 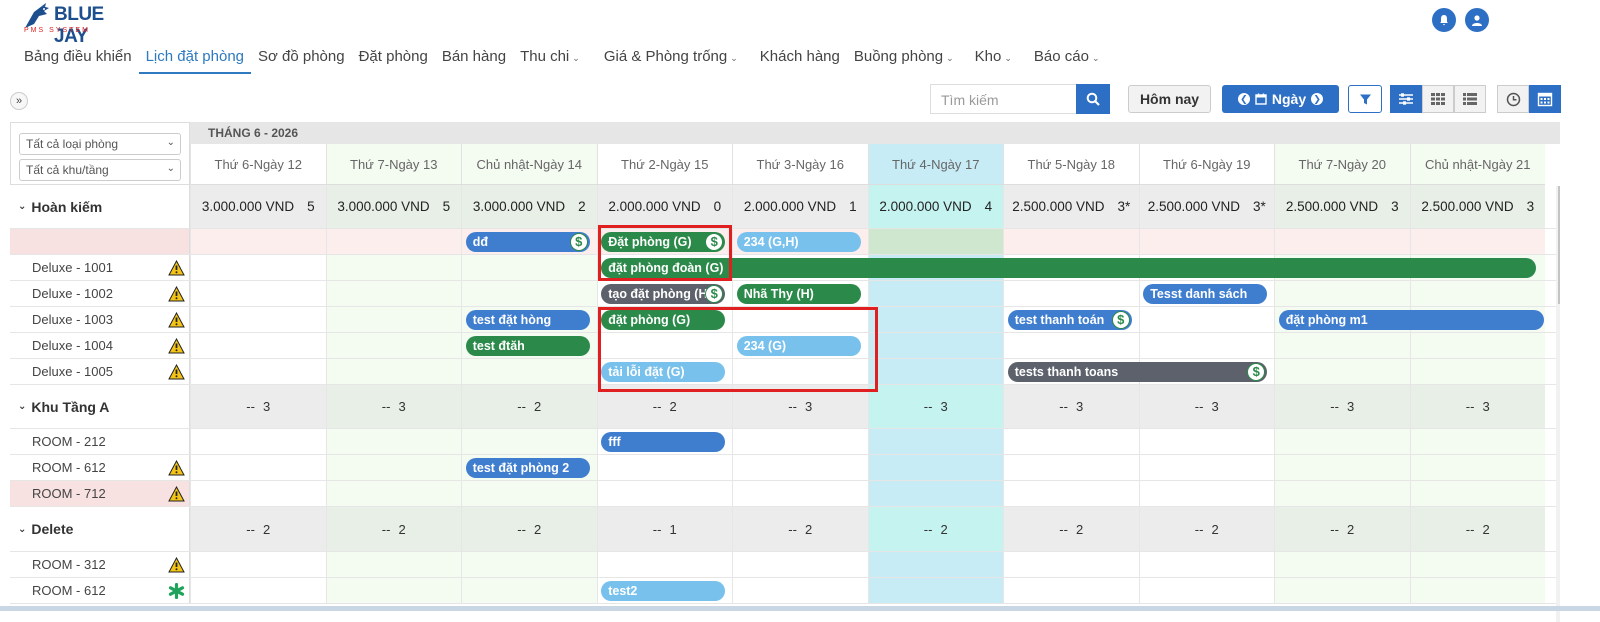 I want to click on group-availability-cell: 2.500.000 VND 3, so click(x=1342, y=206).